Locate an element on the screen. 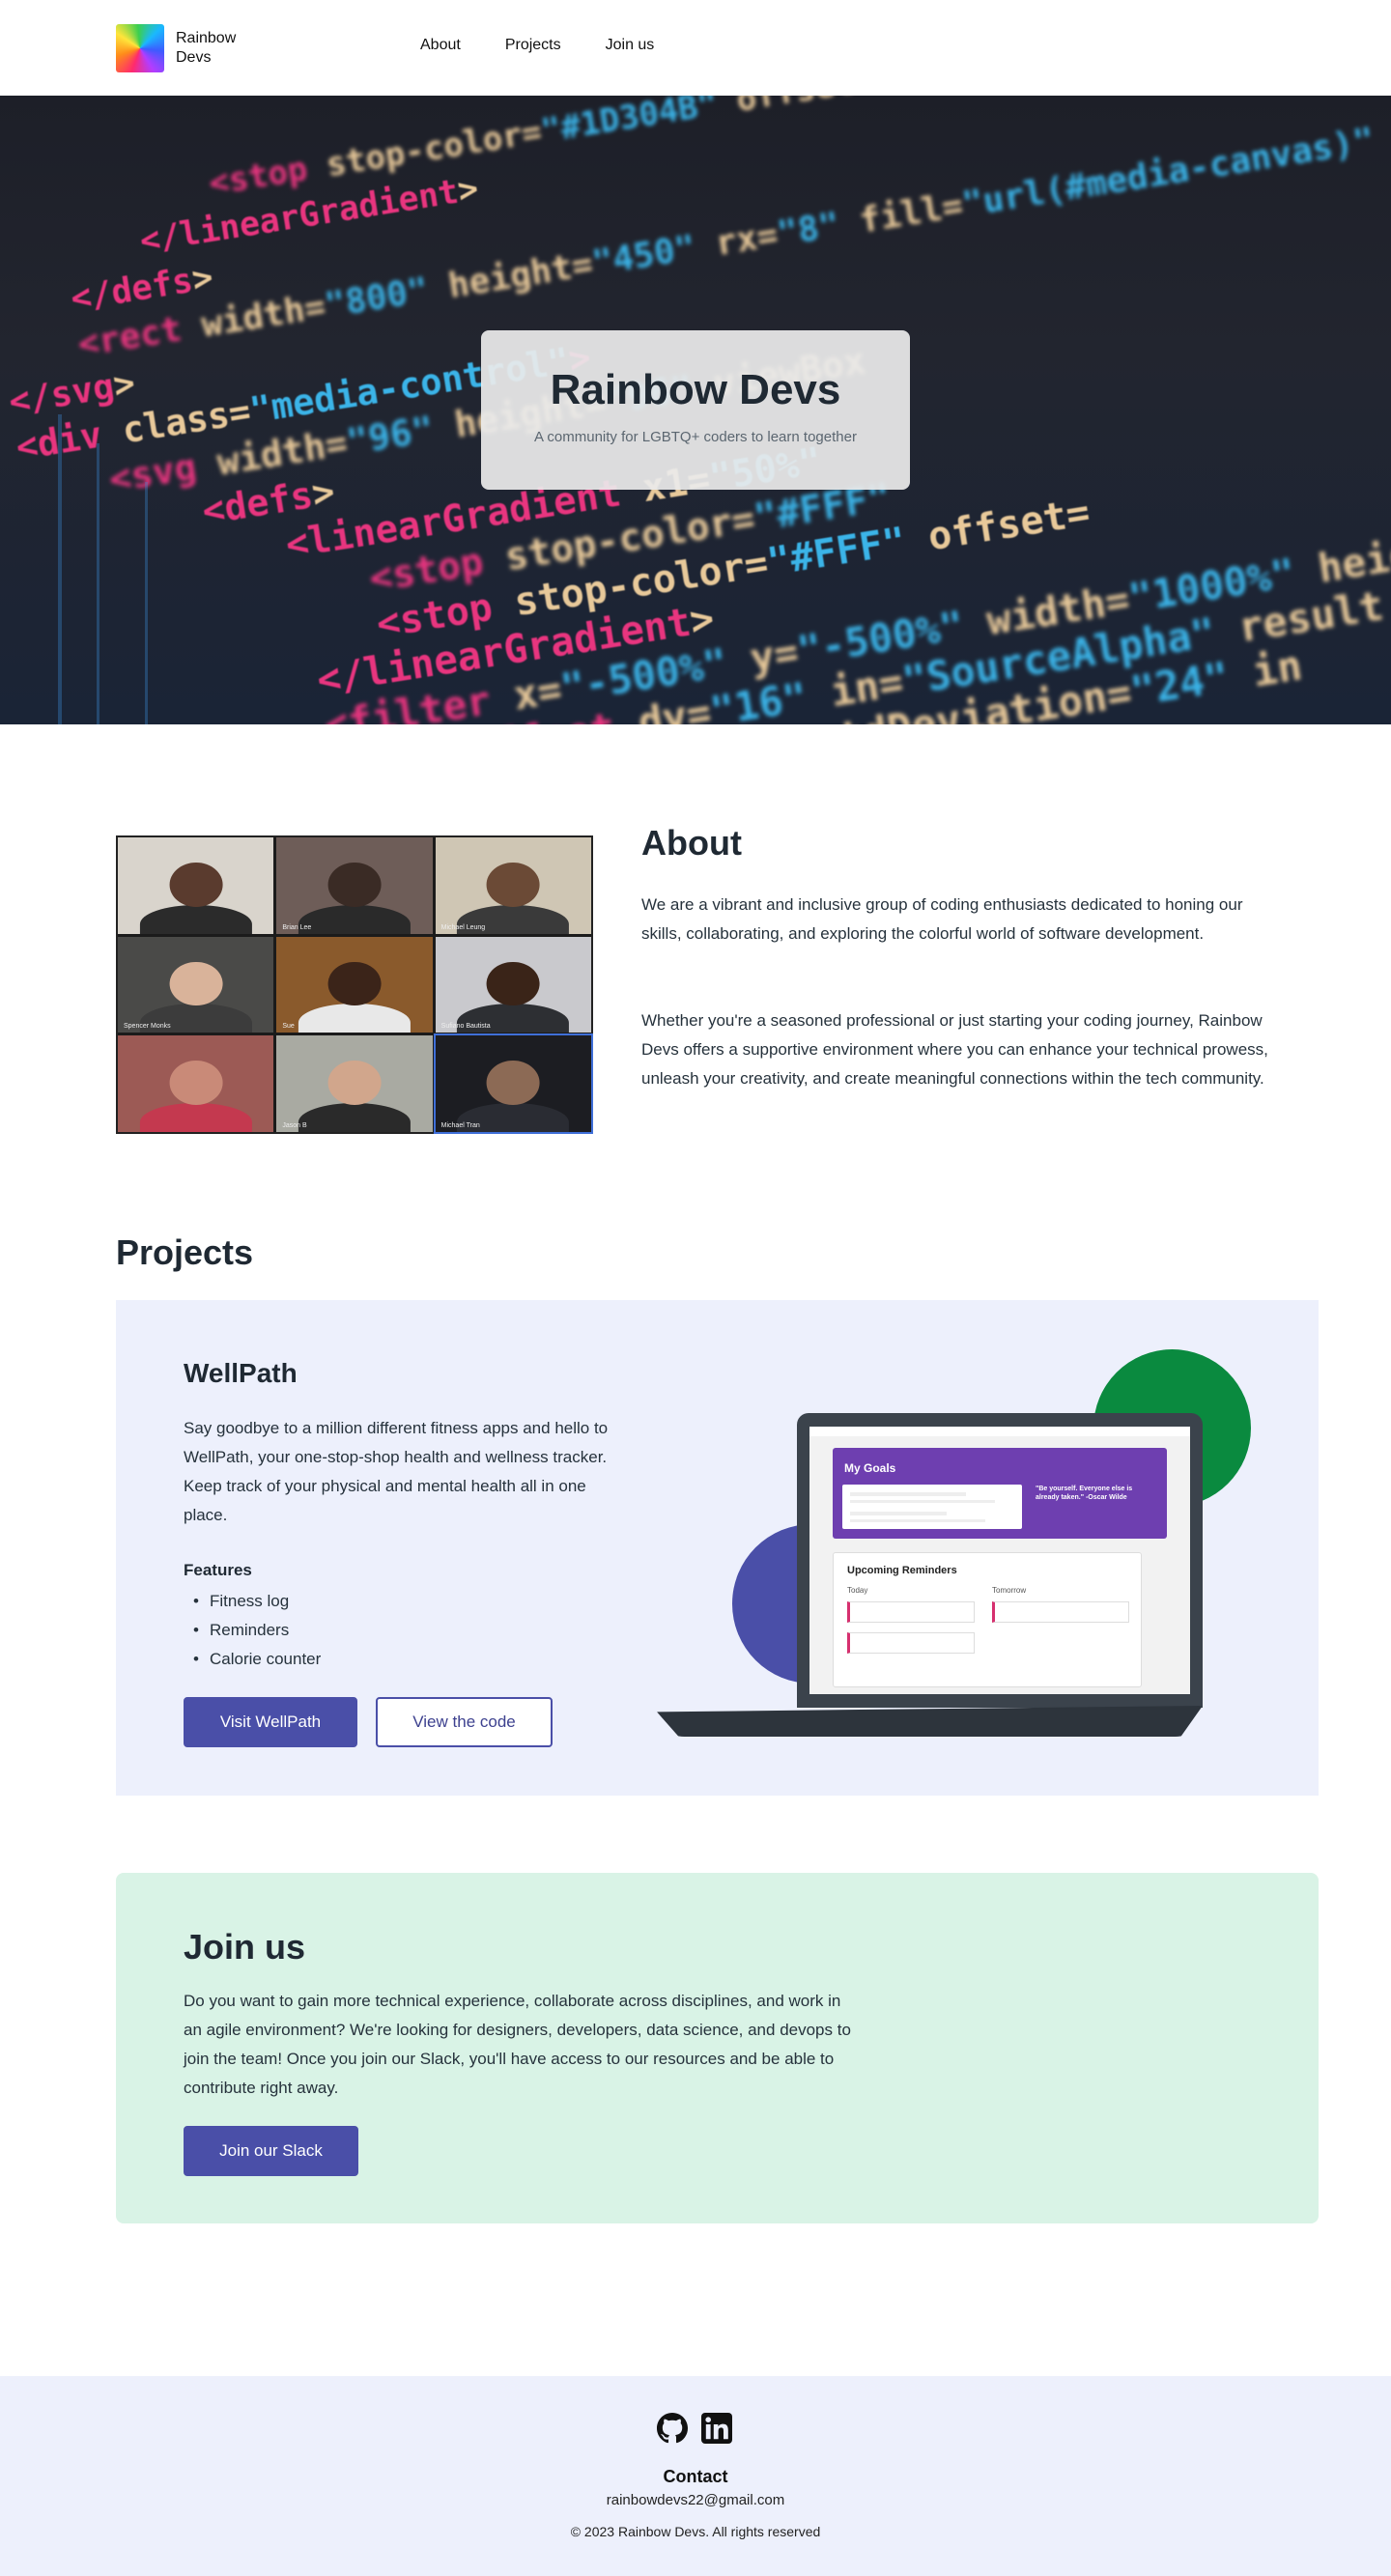 The height and width of the screenshot is (2576, 1391). features-list: Fitness log Reminders Calorie counter is located at coordinates (252, 1630).